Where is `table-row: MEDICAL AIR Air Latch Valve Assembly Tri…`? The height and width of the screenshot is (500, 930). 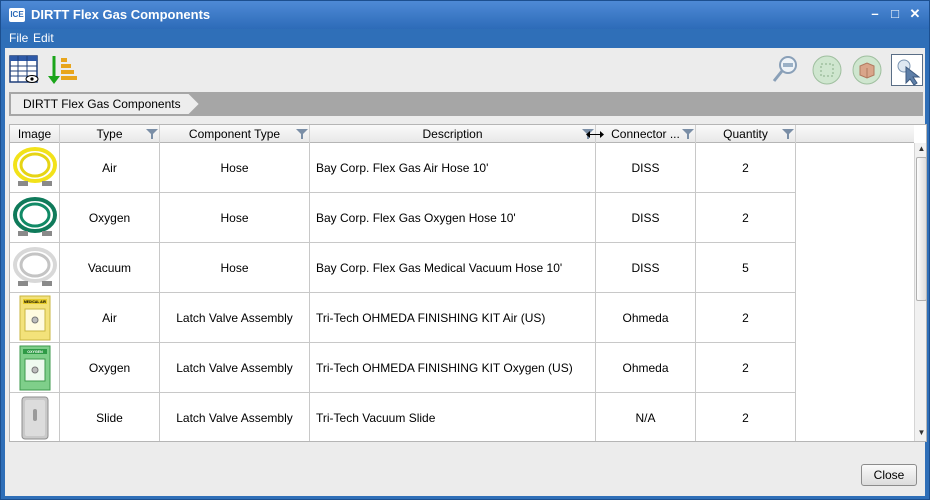 table-row: MEDICAL AIR Air Latch Valve Assembly Tri… is located at coordinates (403, 318).